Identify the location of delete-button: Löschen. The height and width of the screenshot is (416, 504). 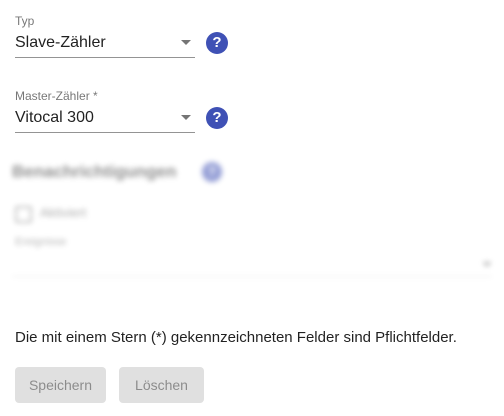
(161, 385).